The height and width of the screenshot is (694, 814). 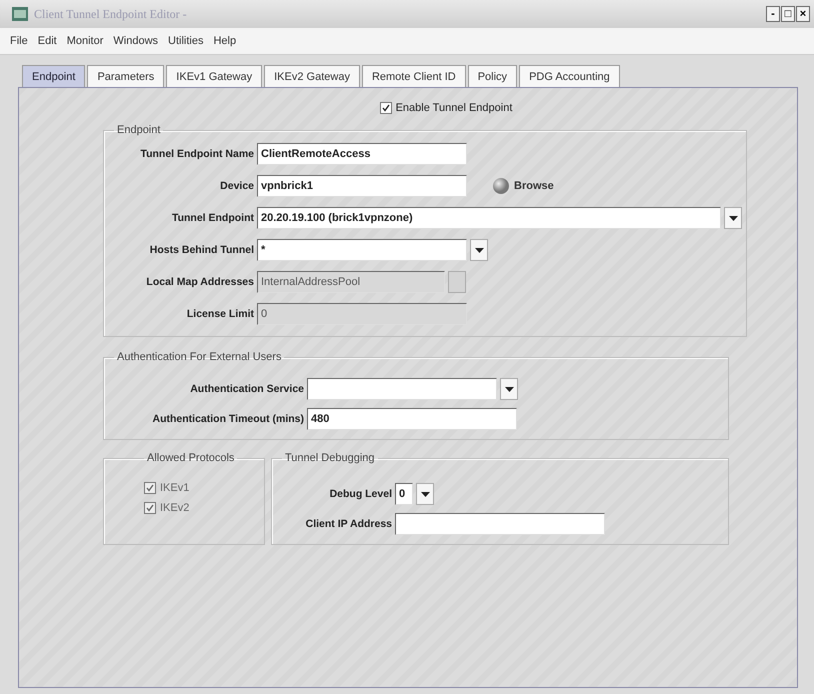 I want to click on field-label: License Limit, so click(x=220, y=314).